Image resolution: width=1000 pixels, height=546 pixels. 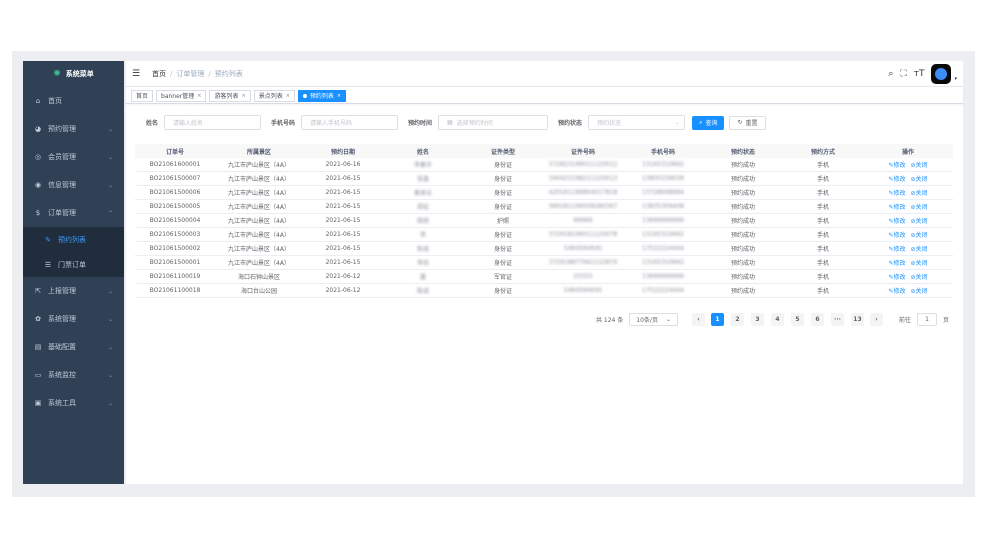 I want to click on page-button: 6, so click(x=817, y=319).